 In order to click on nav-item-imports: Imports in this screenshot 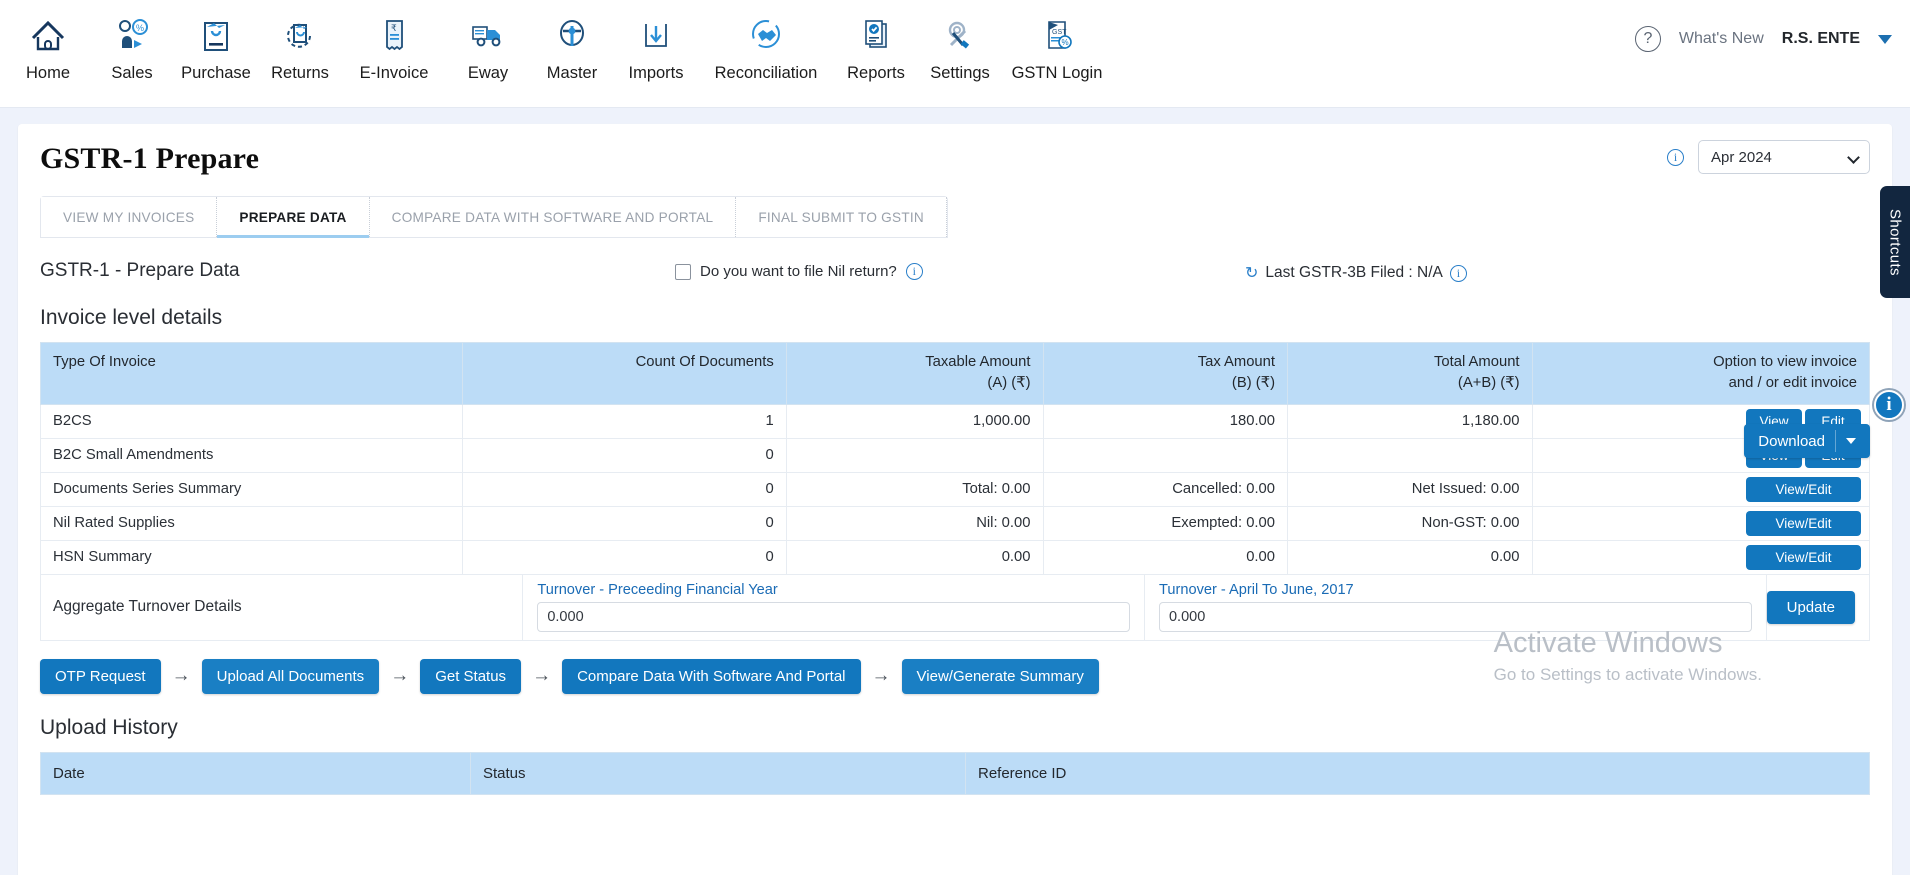, I will do `click(656, 41)`.